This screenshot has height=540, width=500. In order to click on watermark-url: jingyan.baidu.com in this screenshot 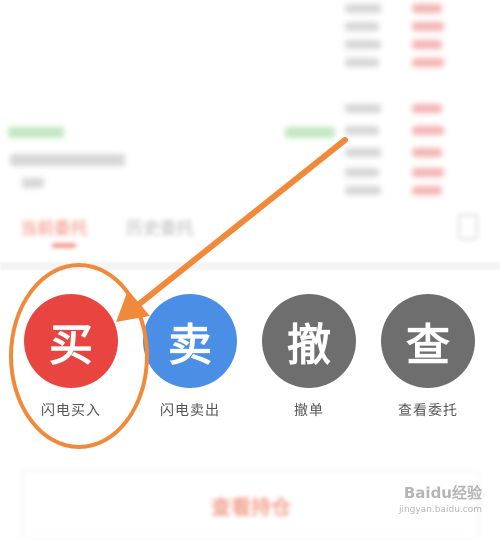, I will do `click(440, 510)`.